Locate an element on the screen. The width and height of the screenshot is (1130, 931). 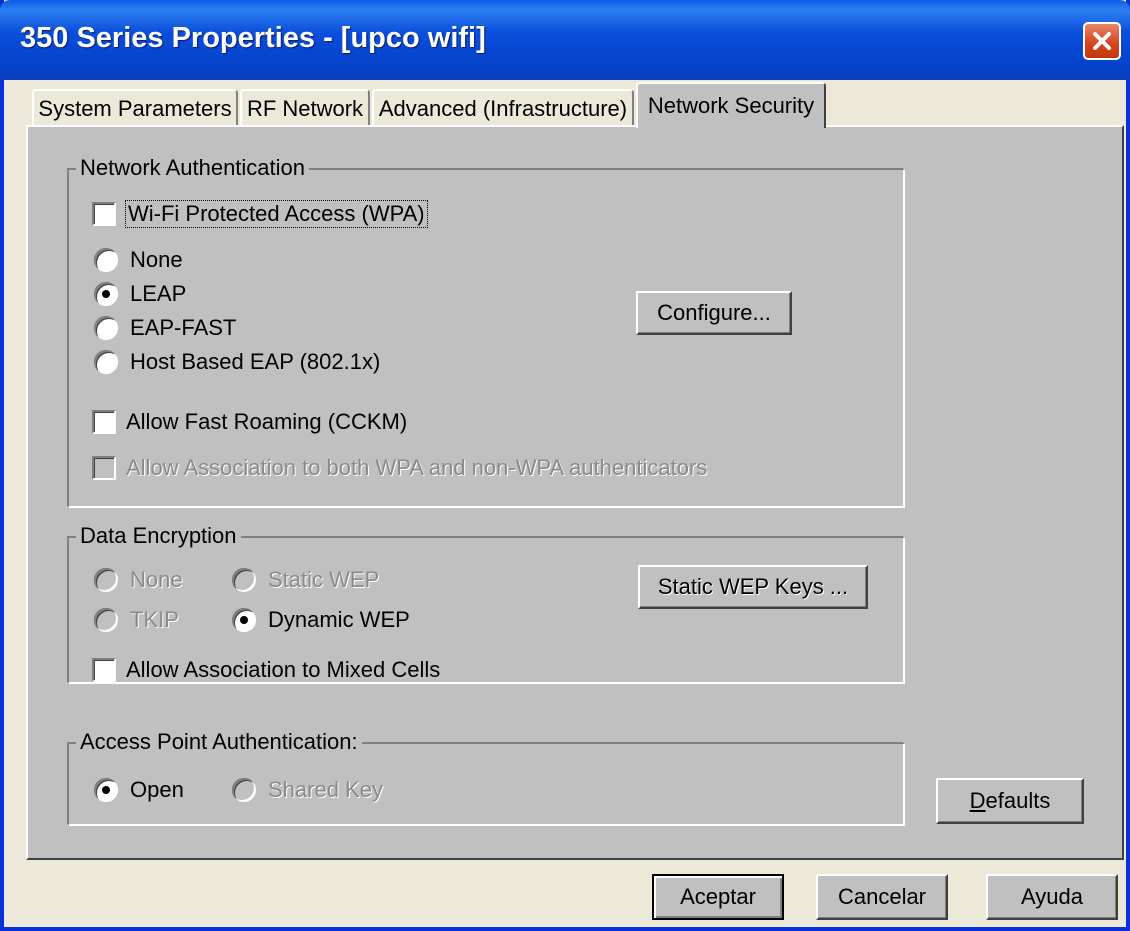
defaults-button: Defaults is located at coordinates (1010, 801).